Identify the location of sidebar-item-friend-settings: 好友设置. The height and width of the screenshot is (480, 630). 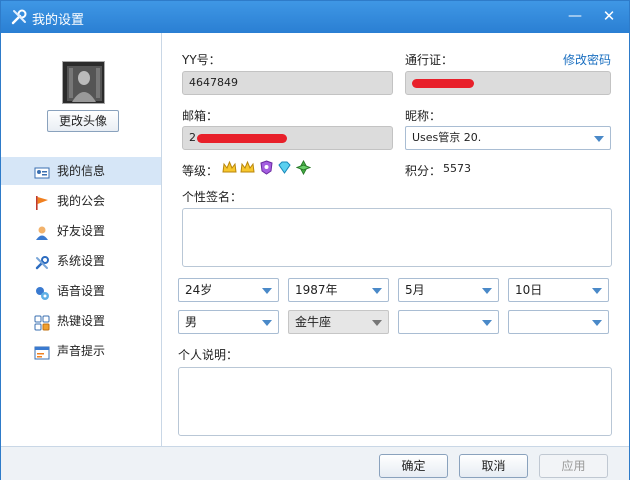
(81, 231).